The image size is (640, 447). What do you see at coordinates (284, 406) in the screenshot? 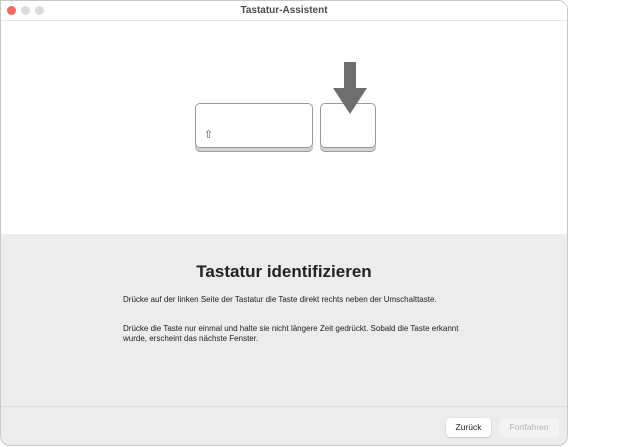
I see `footer-divider` at bounding box center [284, 406].